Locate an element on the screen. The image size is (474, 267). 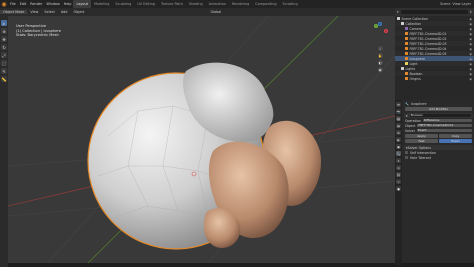
object-field: FBFF.TB1.Cinema4D.01 is located at coordinates (444, 125).